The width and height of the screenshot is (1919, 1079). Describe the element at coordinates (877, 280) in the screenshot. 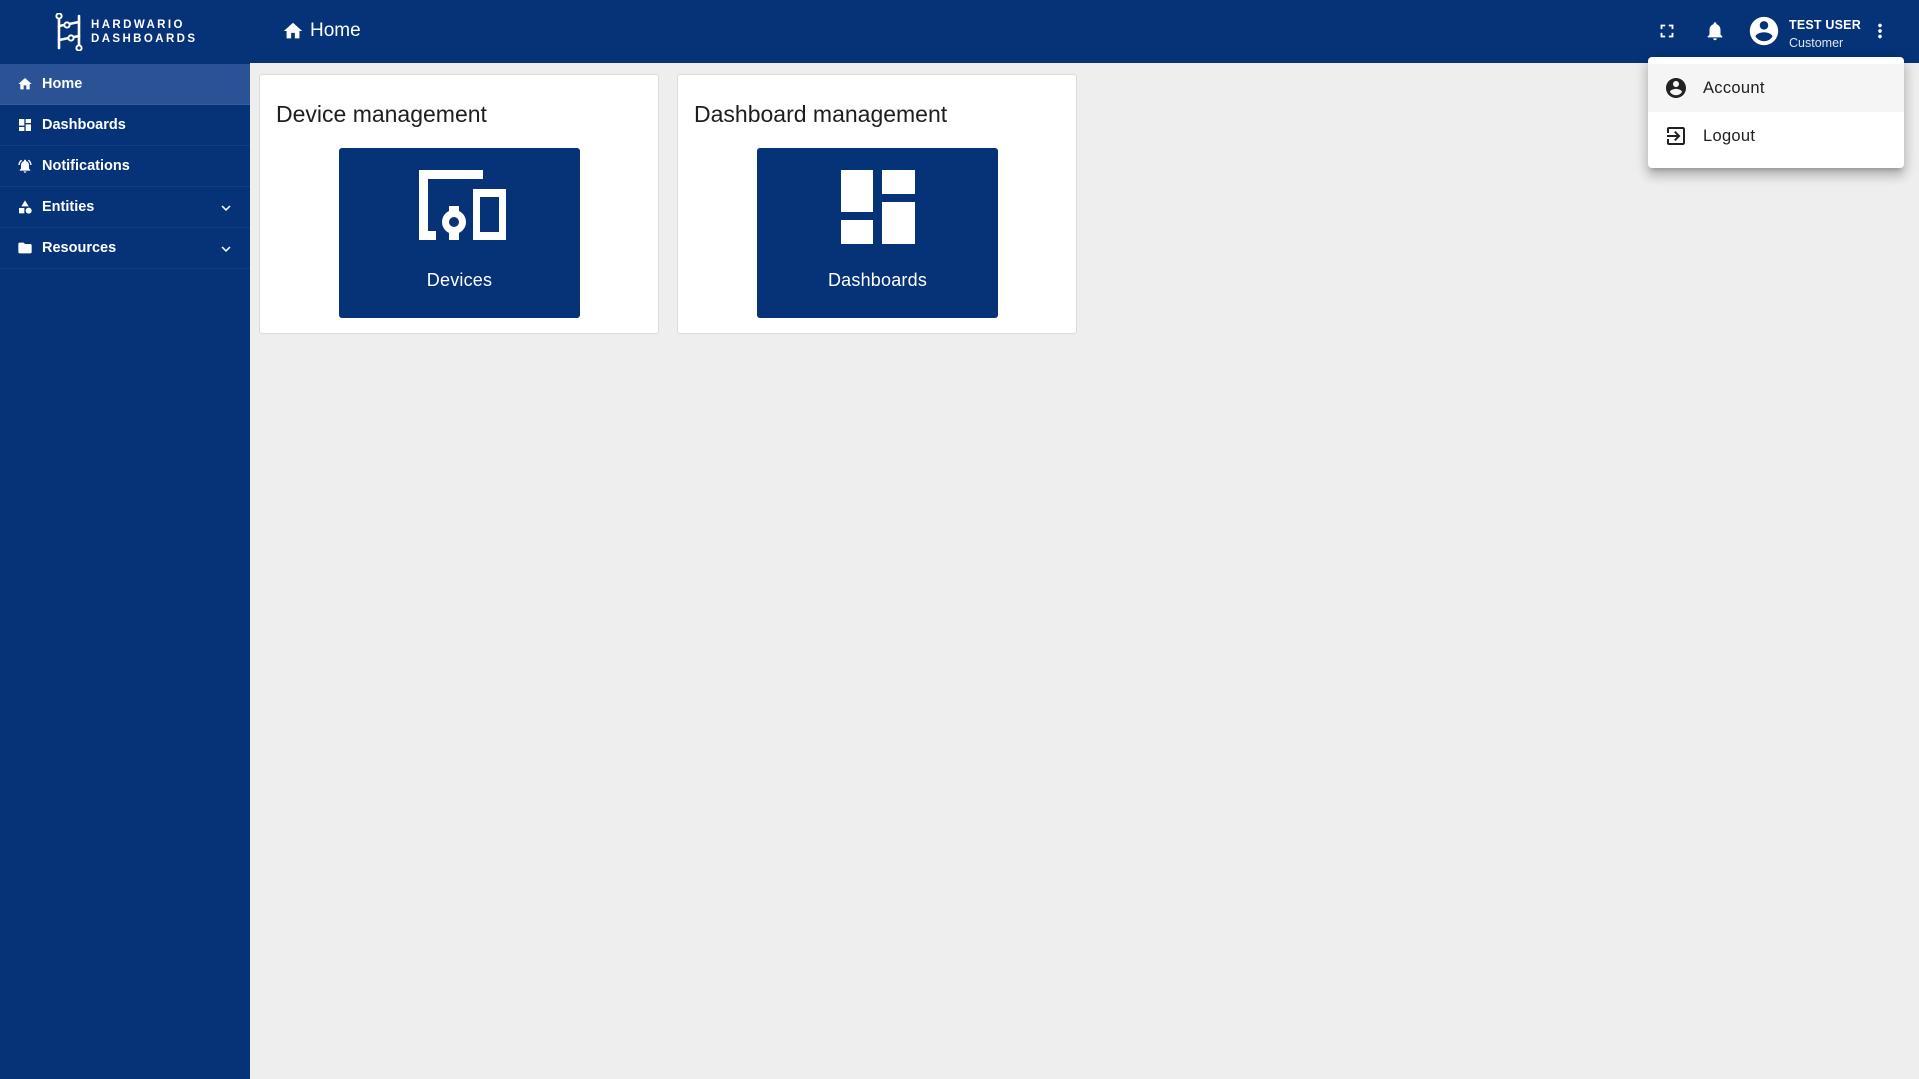

I see `tile-label: Dashboards` at that location.